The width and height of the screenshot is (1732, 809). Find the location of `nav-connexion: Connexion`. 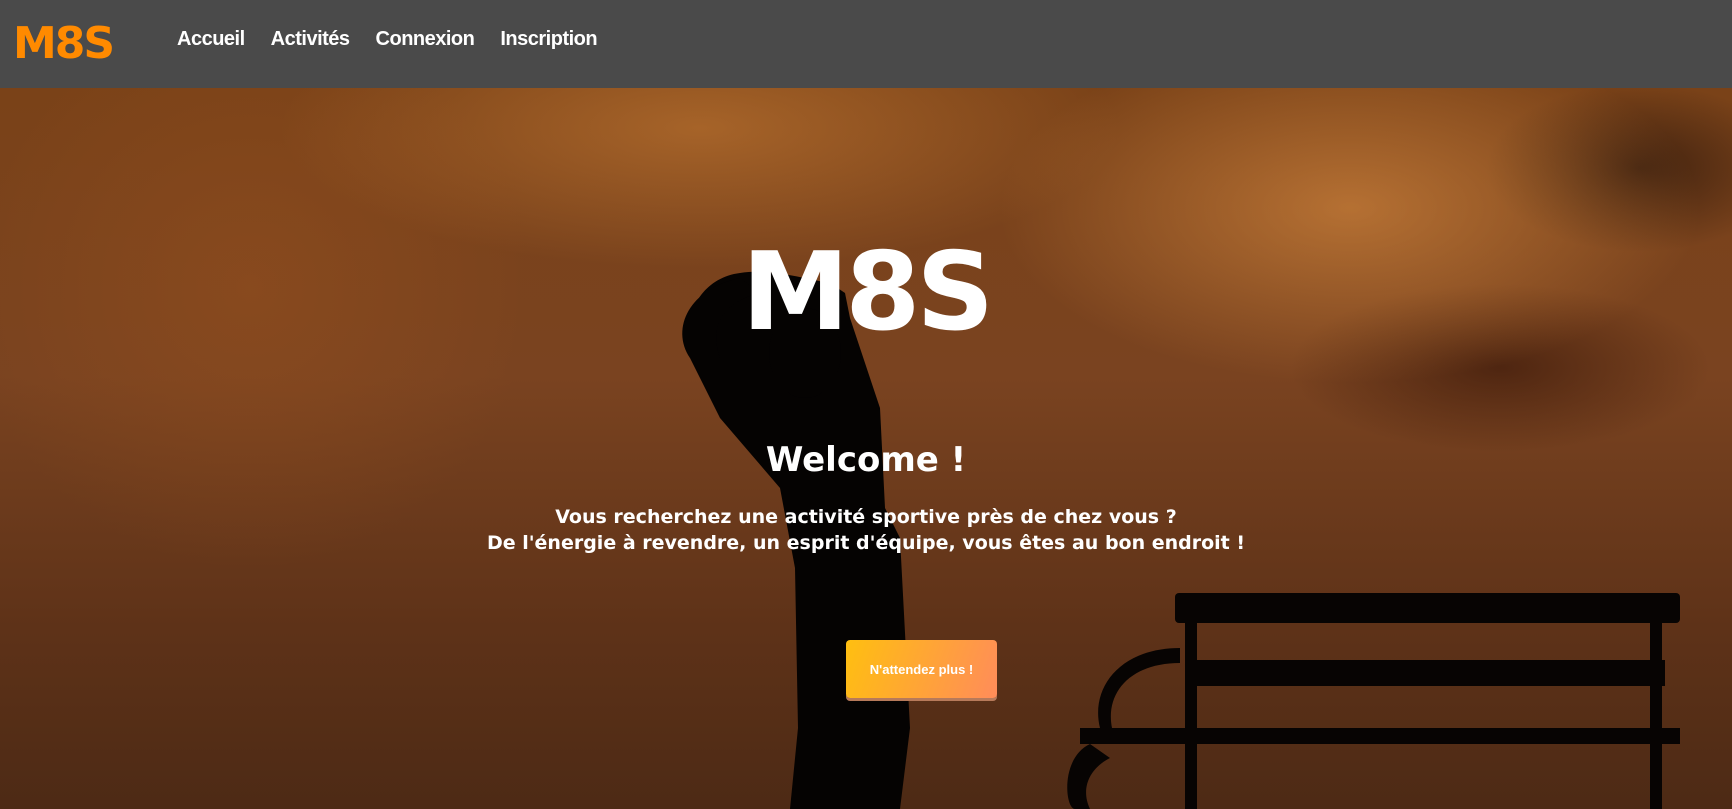

nav-connexion: Connexion is located at coordinates (425, 39).